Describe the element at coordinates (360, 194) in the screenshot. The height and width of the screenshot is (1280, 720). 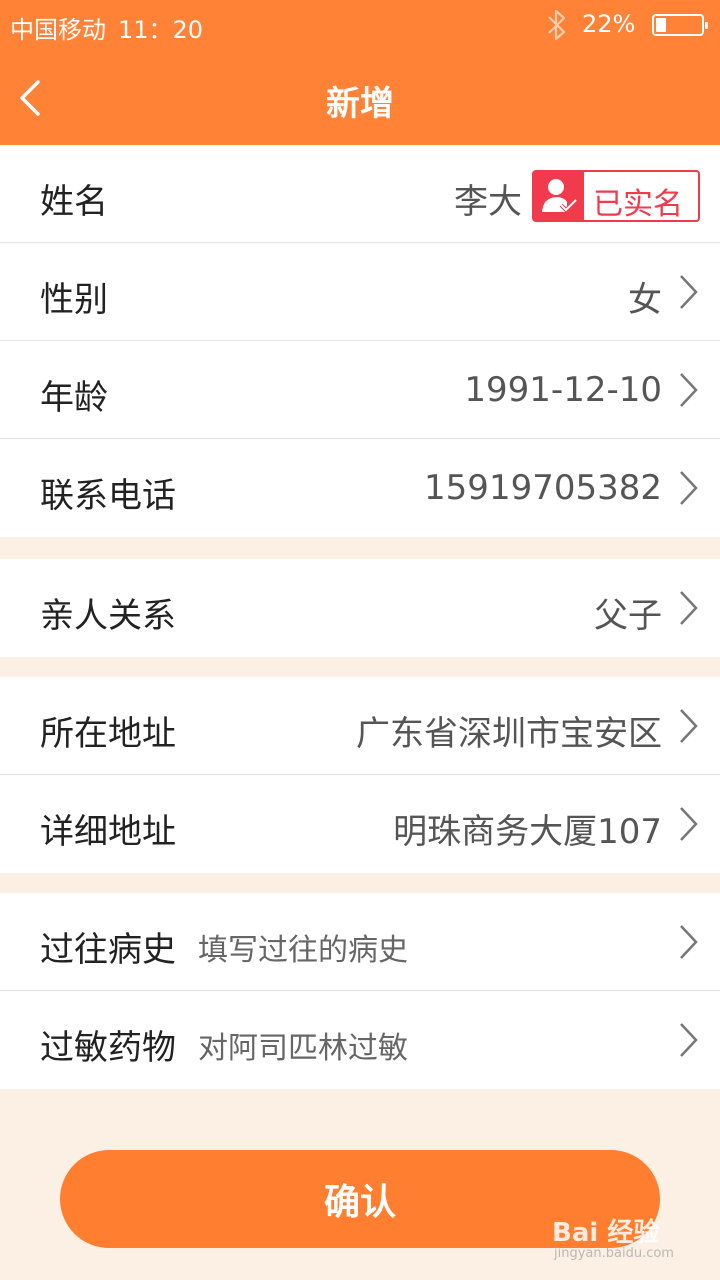
I see `name-row: 姓名 李大 已实名` at that location.